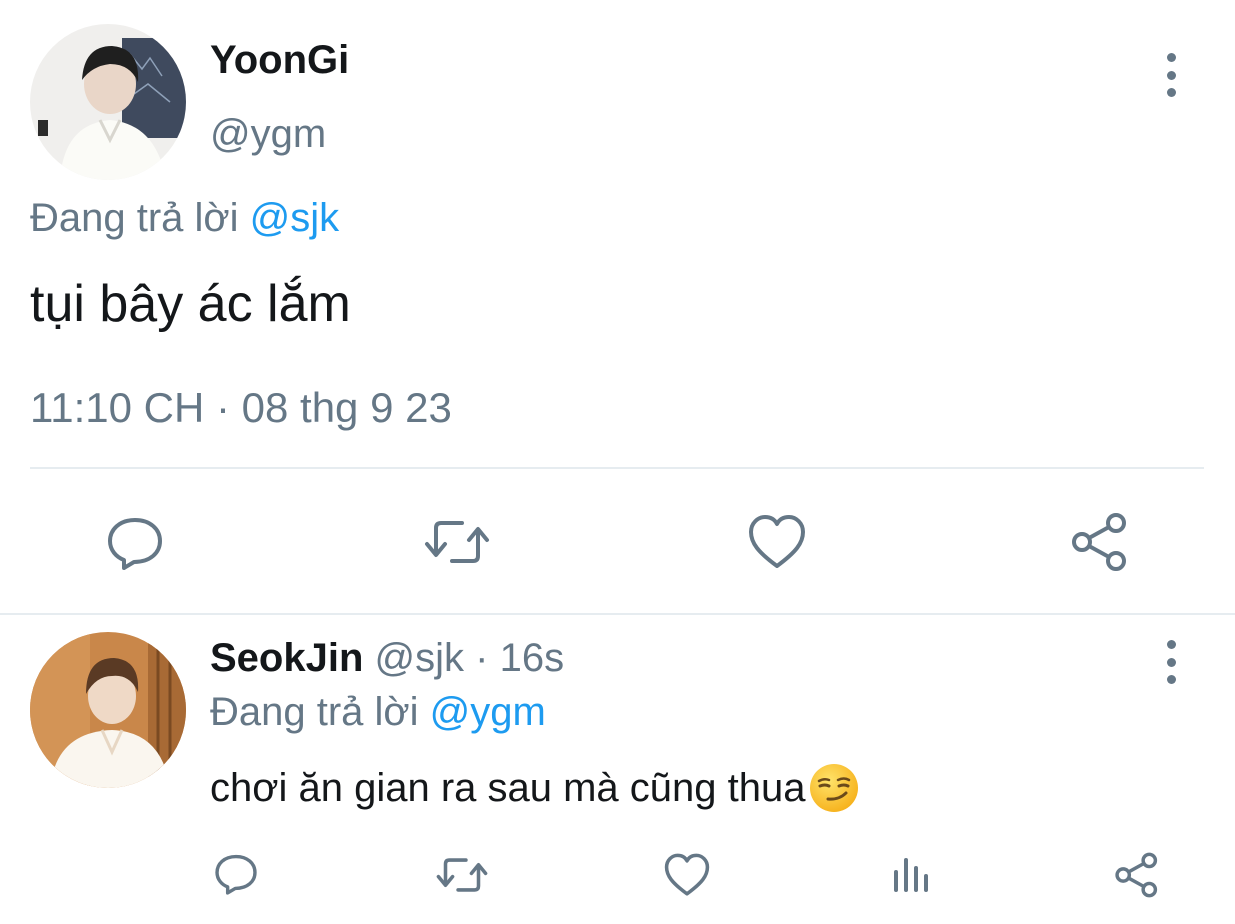 This screenshot has width=1235, height=924. Describe the element at coordinates (286, 658) in the screenshot. I see `author-name: SeokJin` at that location.